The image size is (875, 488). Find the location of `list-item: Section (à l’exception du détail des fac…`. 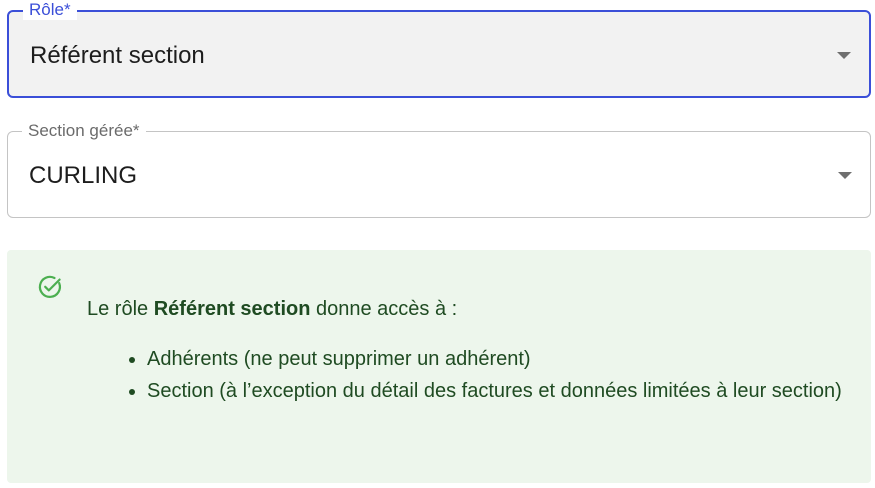

list-item: Section (à l’exception du détail des fac… is located at coordinates (511, 391).